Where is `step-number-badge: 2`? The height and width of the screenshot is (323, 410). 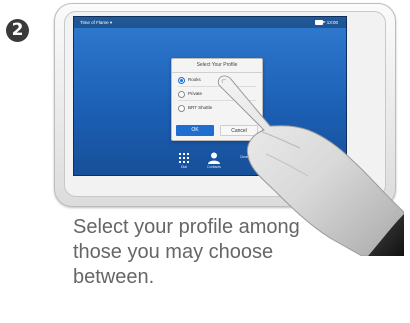 step-number-badge: 2 is located at coordinates (17, 30).